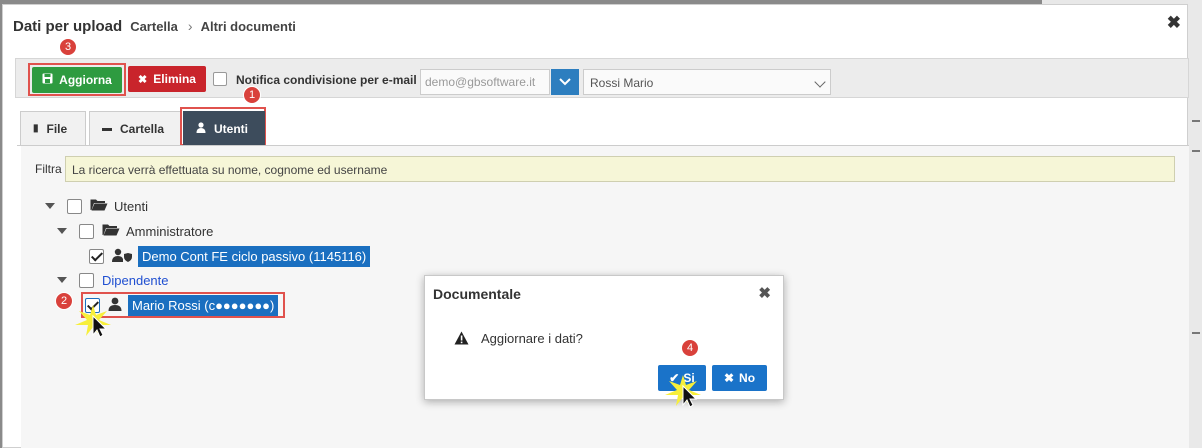 This screenshot has width=1202, height=448. What do you see at coordinates (36, 128) in the screenshot?
I see `file-icon: ▮` at bounding box center [36, 128].